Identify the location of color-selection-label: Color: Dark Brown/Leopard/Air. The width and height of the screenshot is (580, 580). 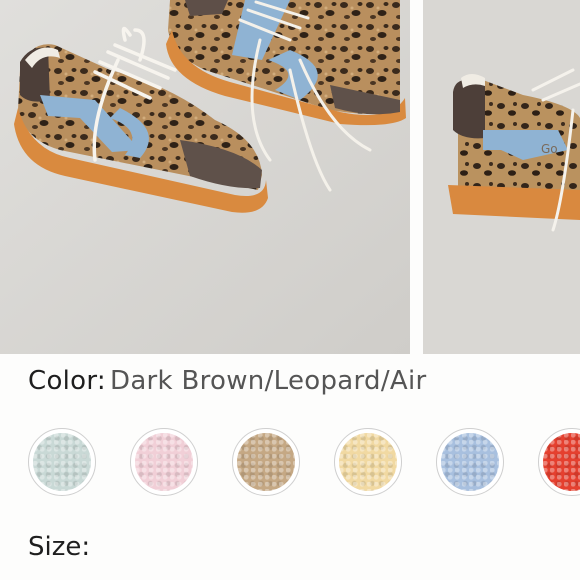
(227, 381).